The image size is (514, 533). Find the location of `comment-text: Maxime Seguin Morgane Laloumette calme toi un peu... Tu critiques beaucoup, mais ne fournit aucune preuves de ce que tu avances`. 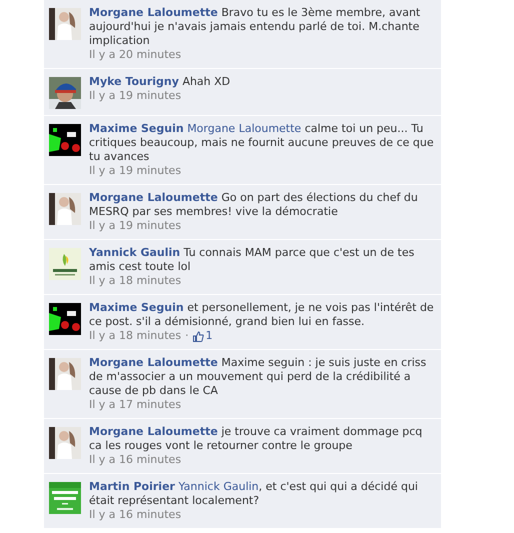

comment-text: Maxime Seguin Morgane Laloumette calme toi un peu... Tu critiques beaucoup, mais ne fournit aucune preuves de ce que tu avances is located at coordinates (262, 143).